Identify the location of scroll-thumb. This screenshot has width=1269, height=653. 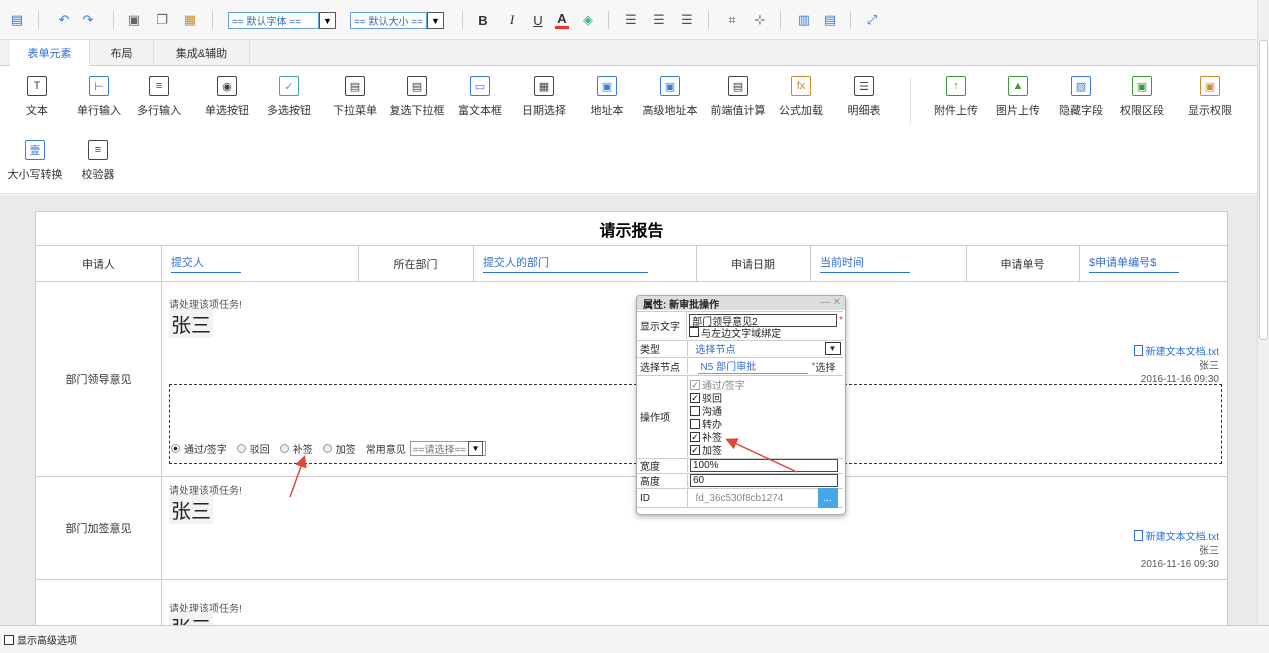
(1263, 190).